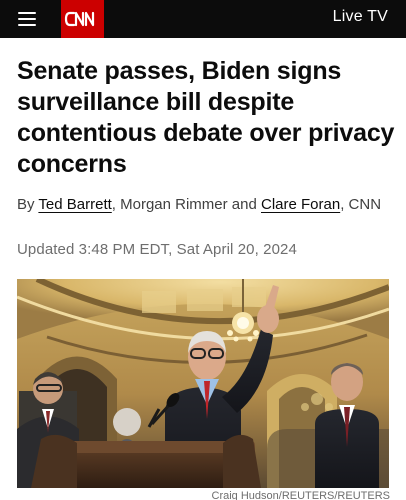 The height and width of the screenshot is (500, 406). Describe the element at coordinates (361, 204) in the screenshot. I see `byline-suffix: , CNN` at that location.